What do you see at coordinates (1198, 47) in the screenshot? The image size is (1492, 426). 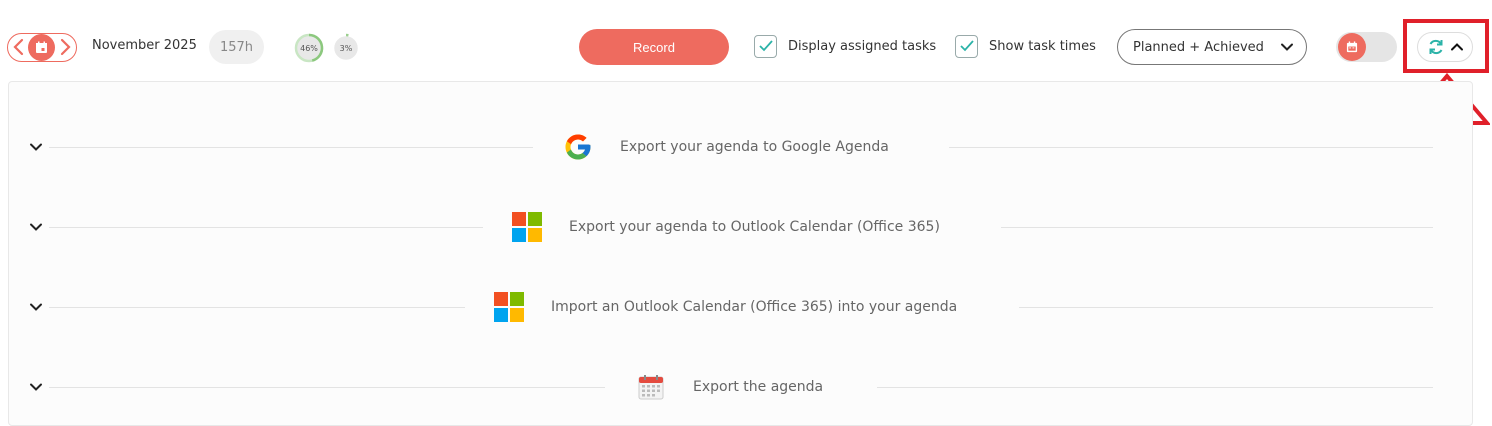 I see `view-mode-value: Planned + Achieved` at bounding box center [1198, 47].